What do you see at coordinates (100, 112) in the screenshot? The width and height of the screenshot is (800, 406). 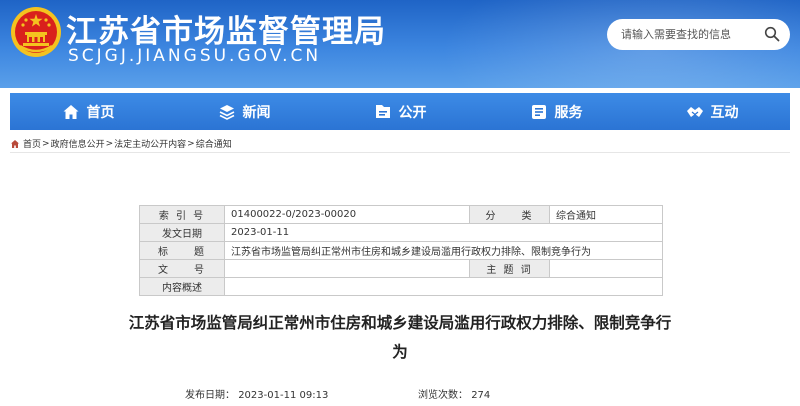 I see `nav-item-label: 首页` at bounding box center [100, 112].